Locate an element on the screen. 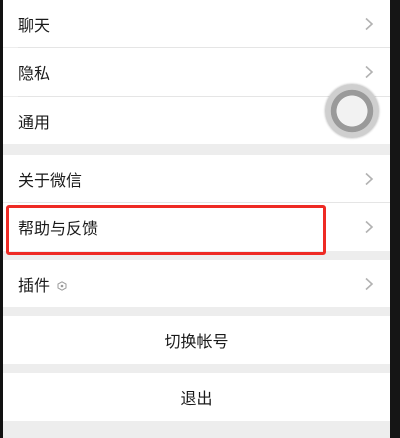  settings-item-chat: 聊天 is located at coordinates (196, 23).